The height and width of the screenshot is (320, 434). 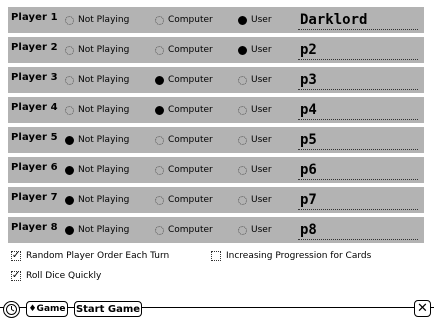 I want to click on increasing-progression-checkbox, so click(x=216, y=256).